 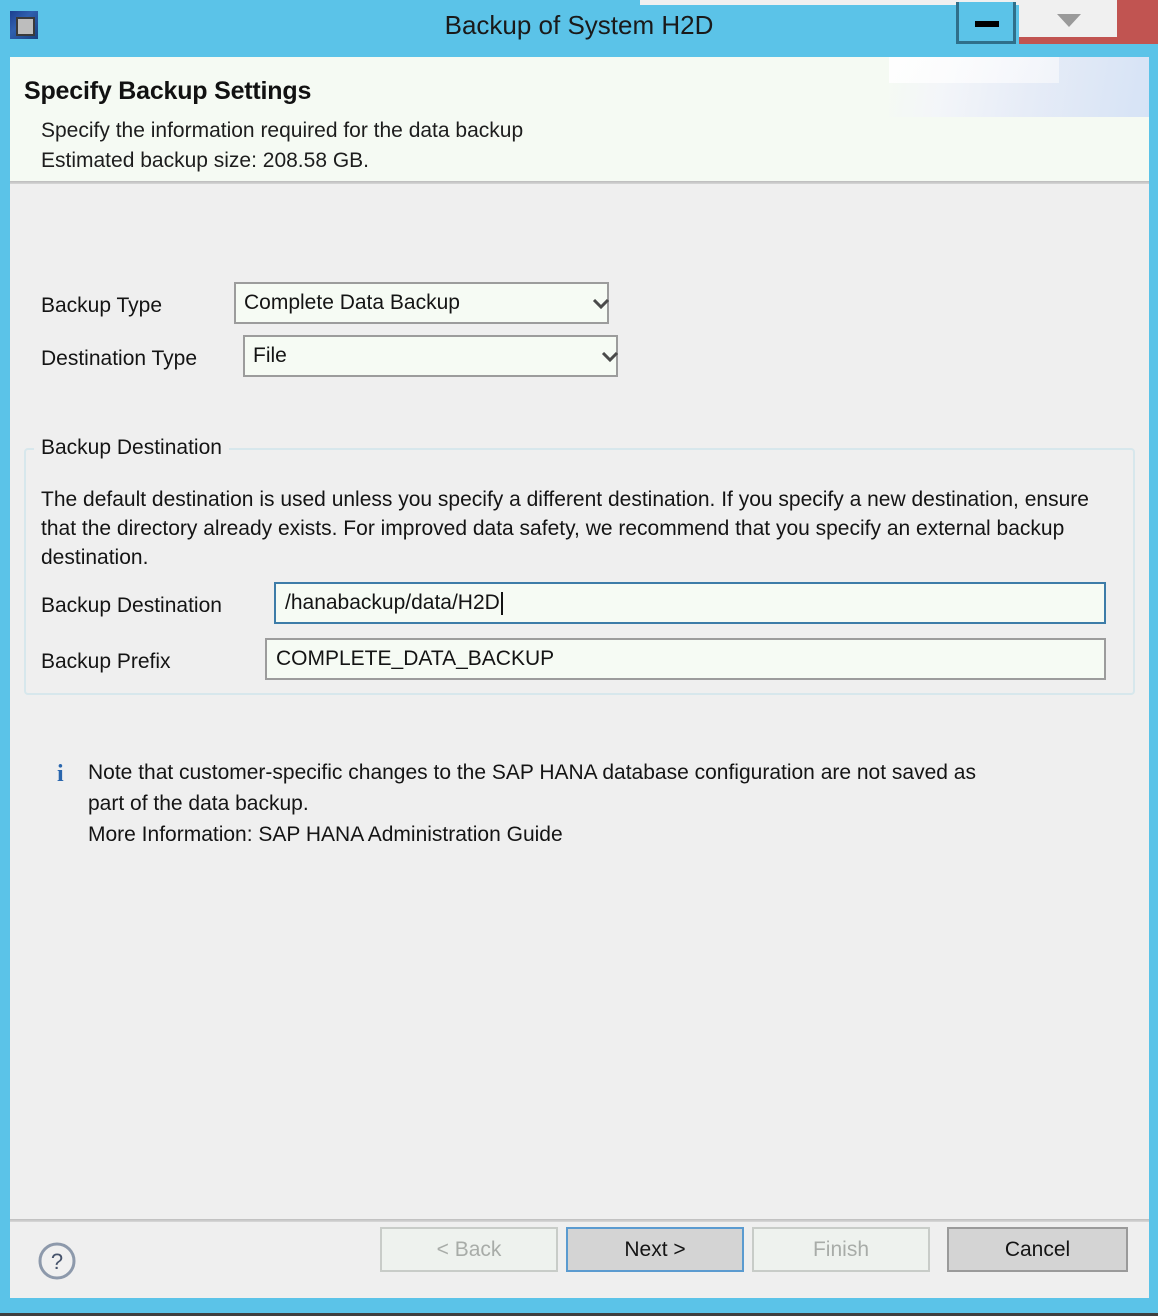 What do you see at coordinates (690, 603) in the screenshot?
I see `backup-destination-input: /hanabackup/data/H2D` at bounding box center [690, 603].